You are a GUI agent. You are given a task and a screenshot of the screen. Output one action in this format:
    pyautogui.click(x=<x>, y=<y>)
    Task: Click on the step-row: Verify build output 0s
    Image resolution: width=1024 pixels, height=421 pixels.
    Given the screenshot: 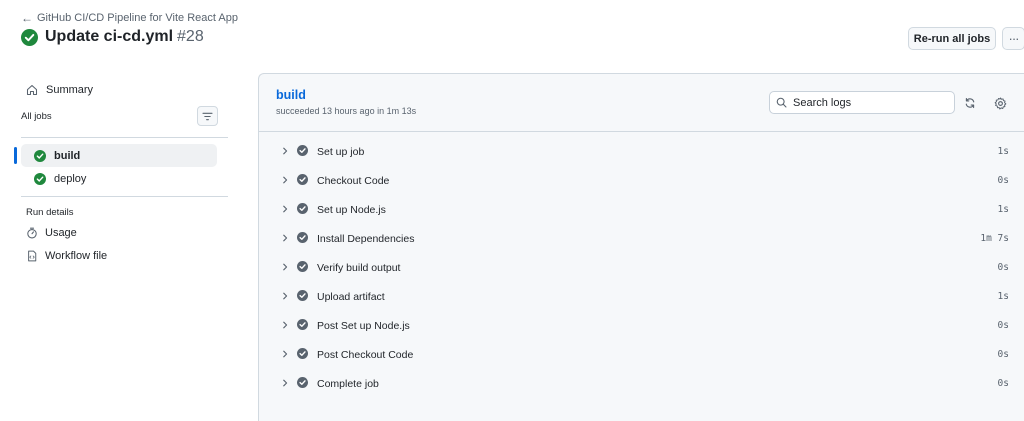 What is the action you would take?
    pyautogui.click(x=641, y=267)
    